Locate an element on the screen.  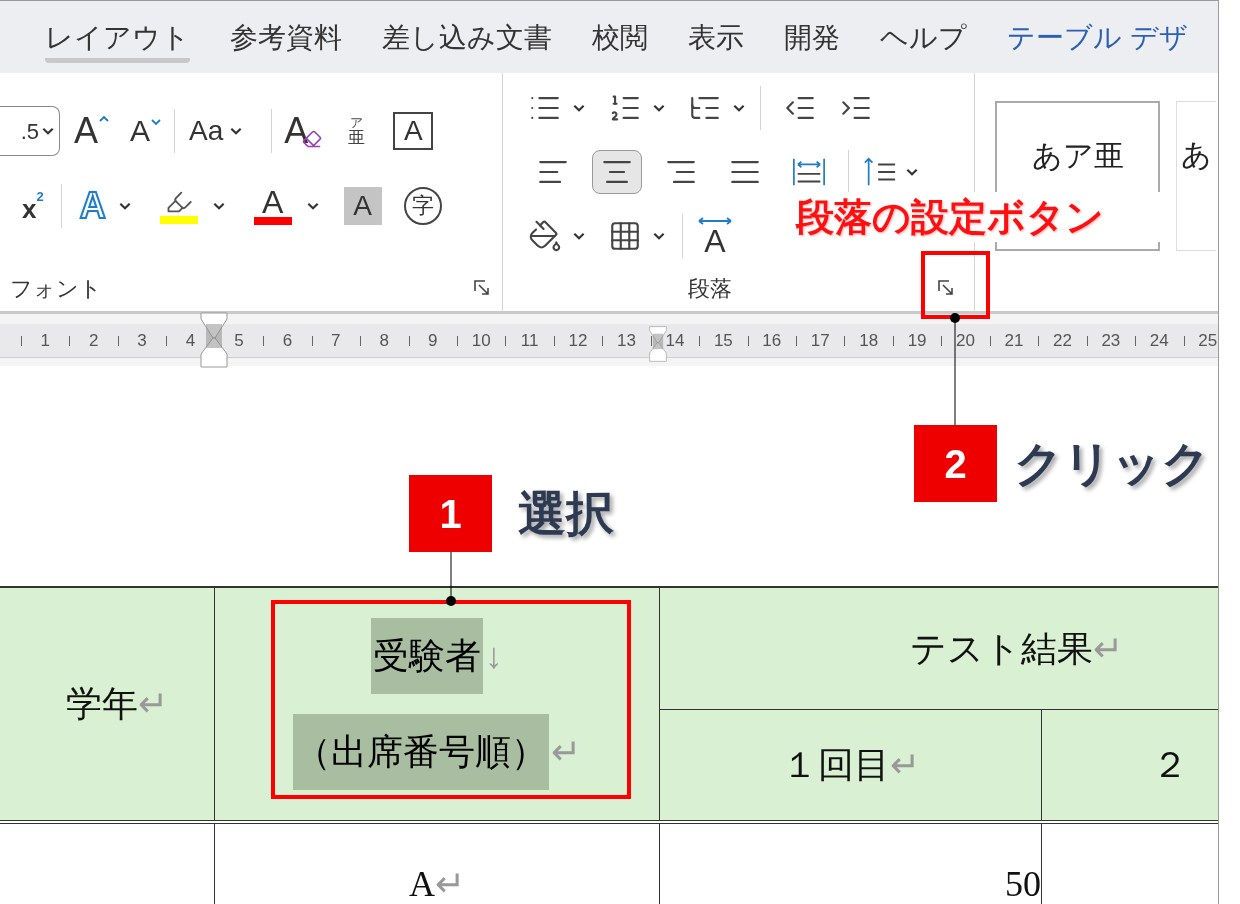
leader-line is located at coordinates (451, 579).